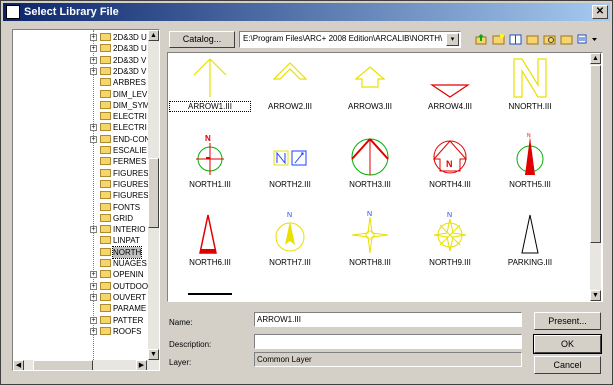  Describe the element at coordinates (388, 319) in the screenshot. I see `name-field: ARROW1.III` at that location.